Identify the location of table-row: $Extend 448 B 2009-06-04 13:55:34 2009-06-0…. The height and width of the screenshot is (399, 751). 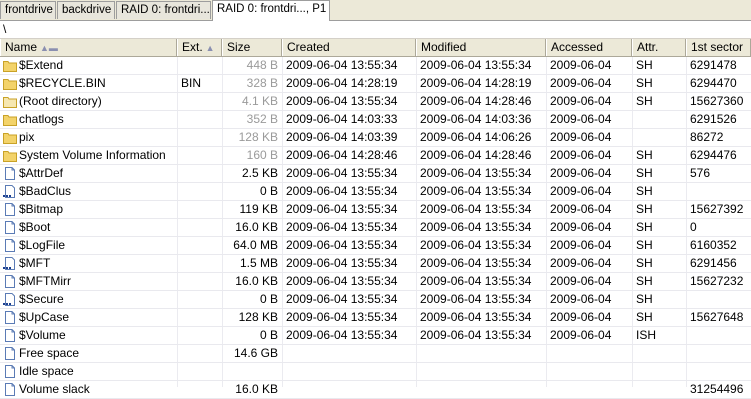
(375, 66).